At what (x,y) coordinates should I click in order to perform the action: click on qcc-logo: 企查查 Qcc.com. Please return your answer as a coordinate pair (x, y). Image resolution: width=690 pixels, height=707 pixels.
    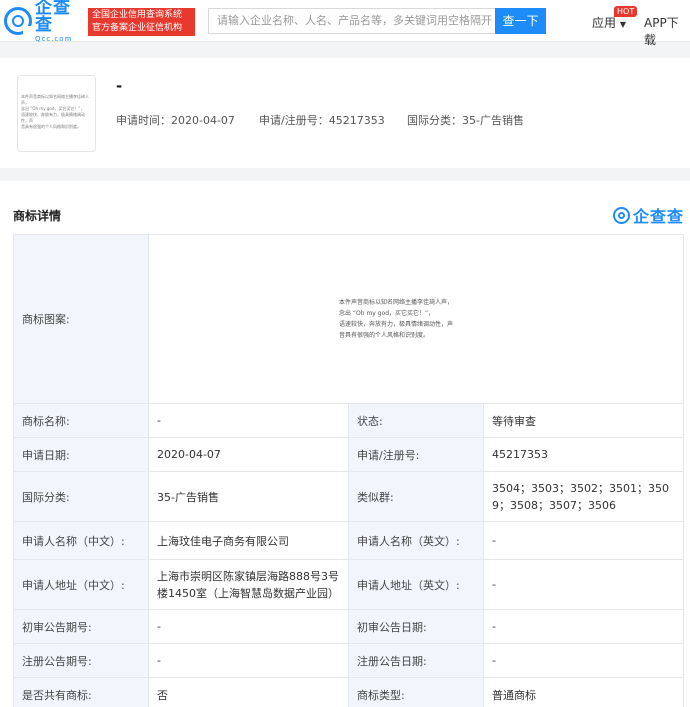
    Looking at the image, I should click on (45, 21).